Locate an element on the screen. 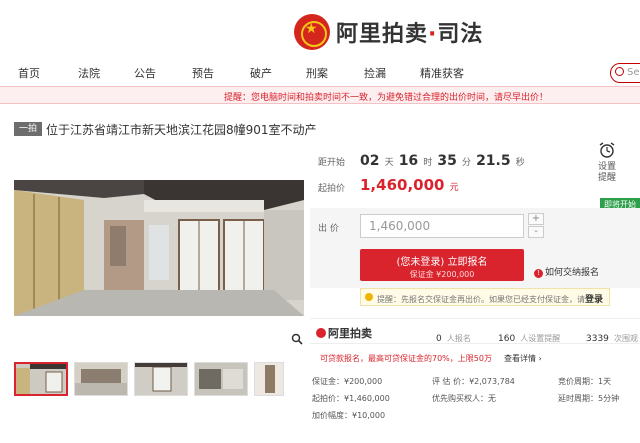 Image resolution: width=640 pixels, height=443 pixels. signup-count: 0 人报名 is located at coordinates (453, 339).